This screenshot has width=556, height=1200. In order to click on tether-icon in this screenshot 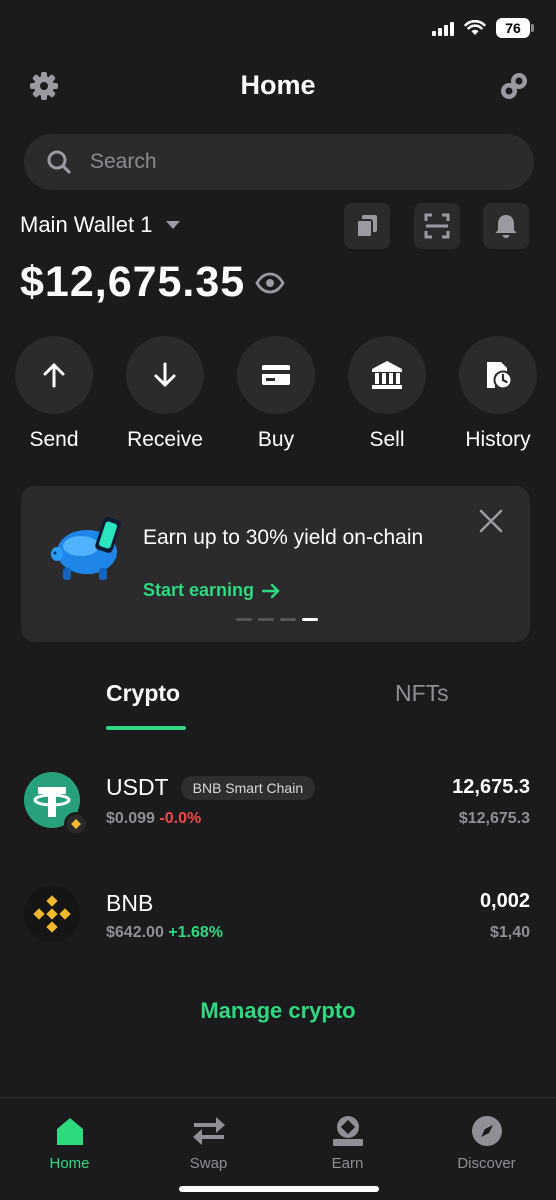, I will do `click(56, 804)`.